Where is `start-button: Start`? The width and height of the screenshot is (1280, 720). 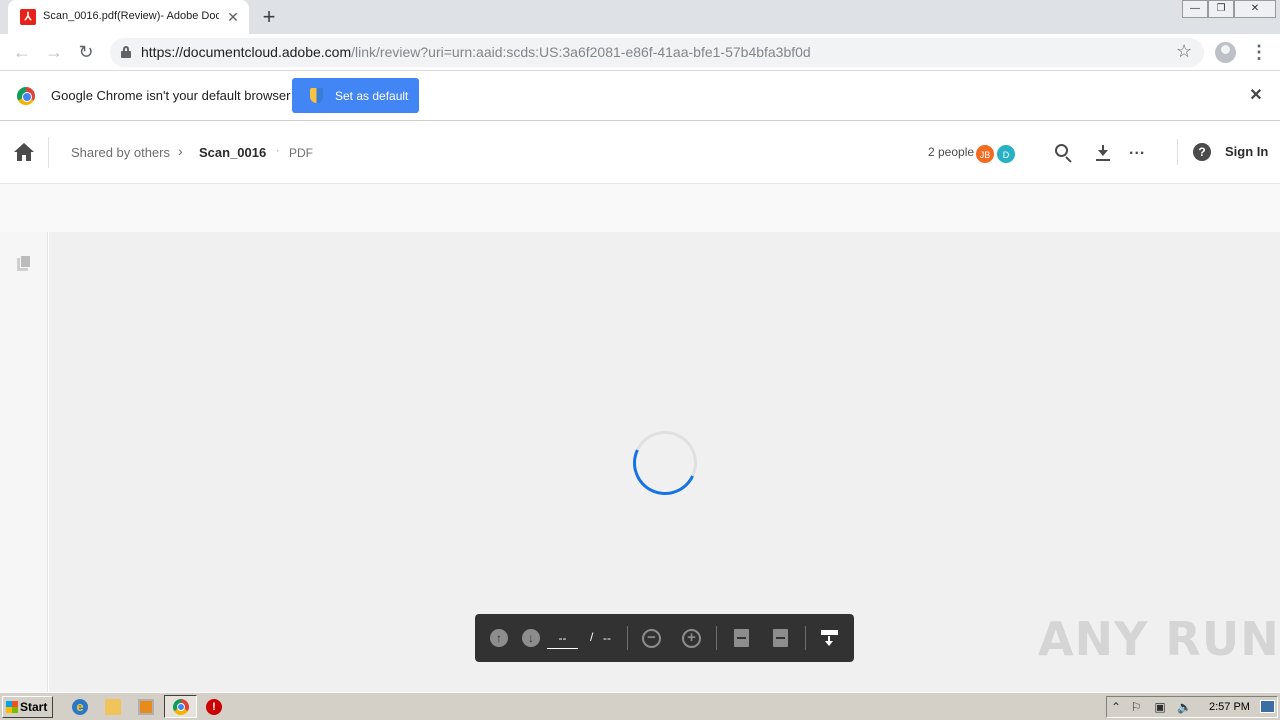 start-button: Start is located at coordinates (27, 707).